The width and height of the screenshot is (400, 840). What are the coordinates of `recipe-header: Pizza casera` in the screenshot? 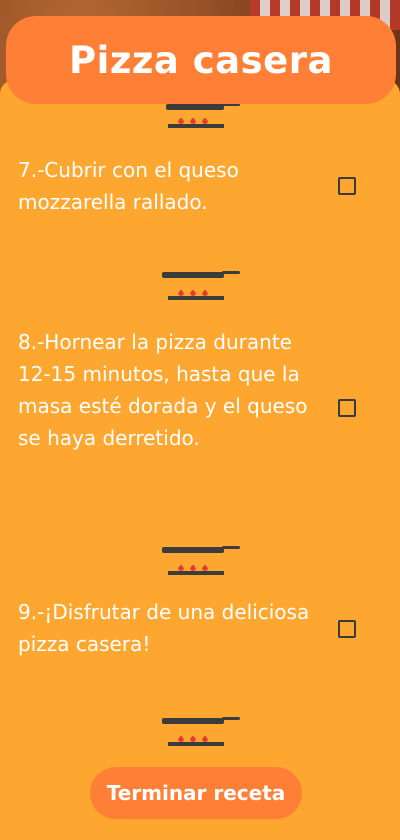 It's located at (201, 60).